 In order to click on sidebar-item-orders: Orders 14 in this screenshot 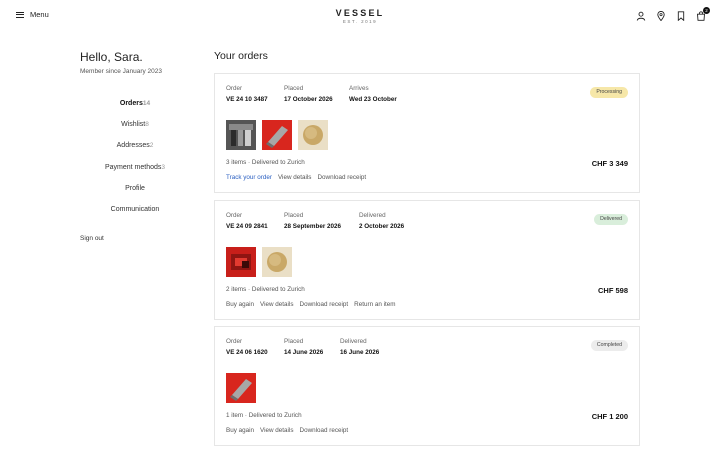, I will do `click(135, 110)`.